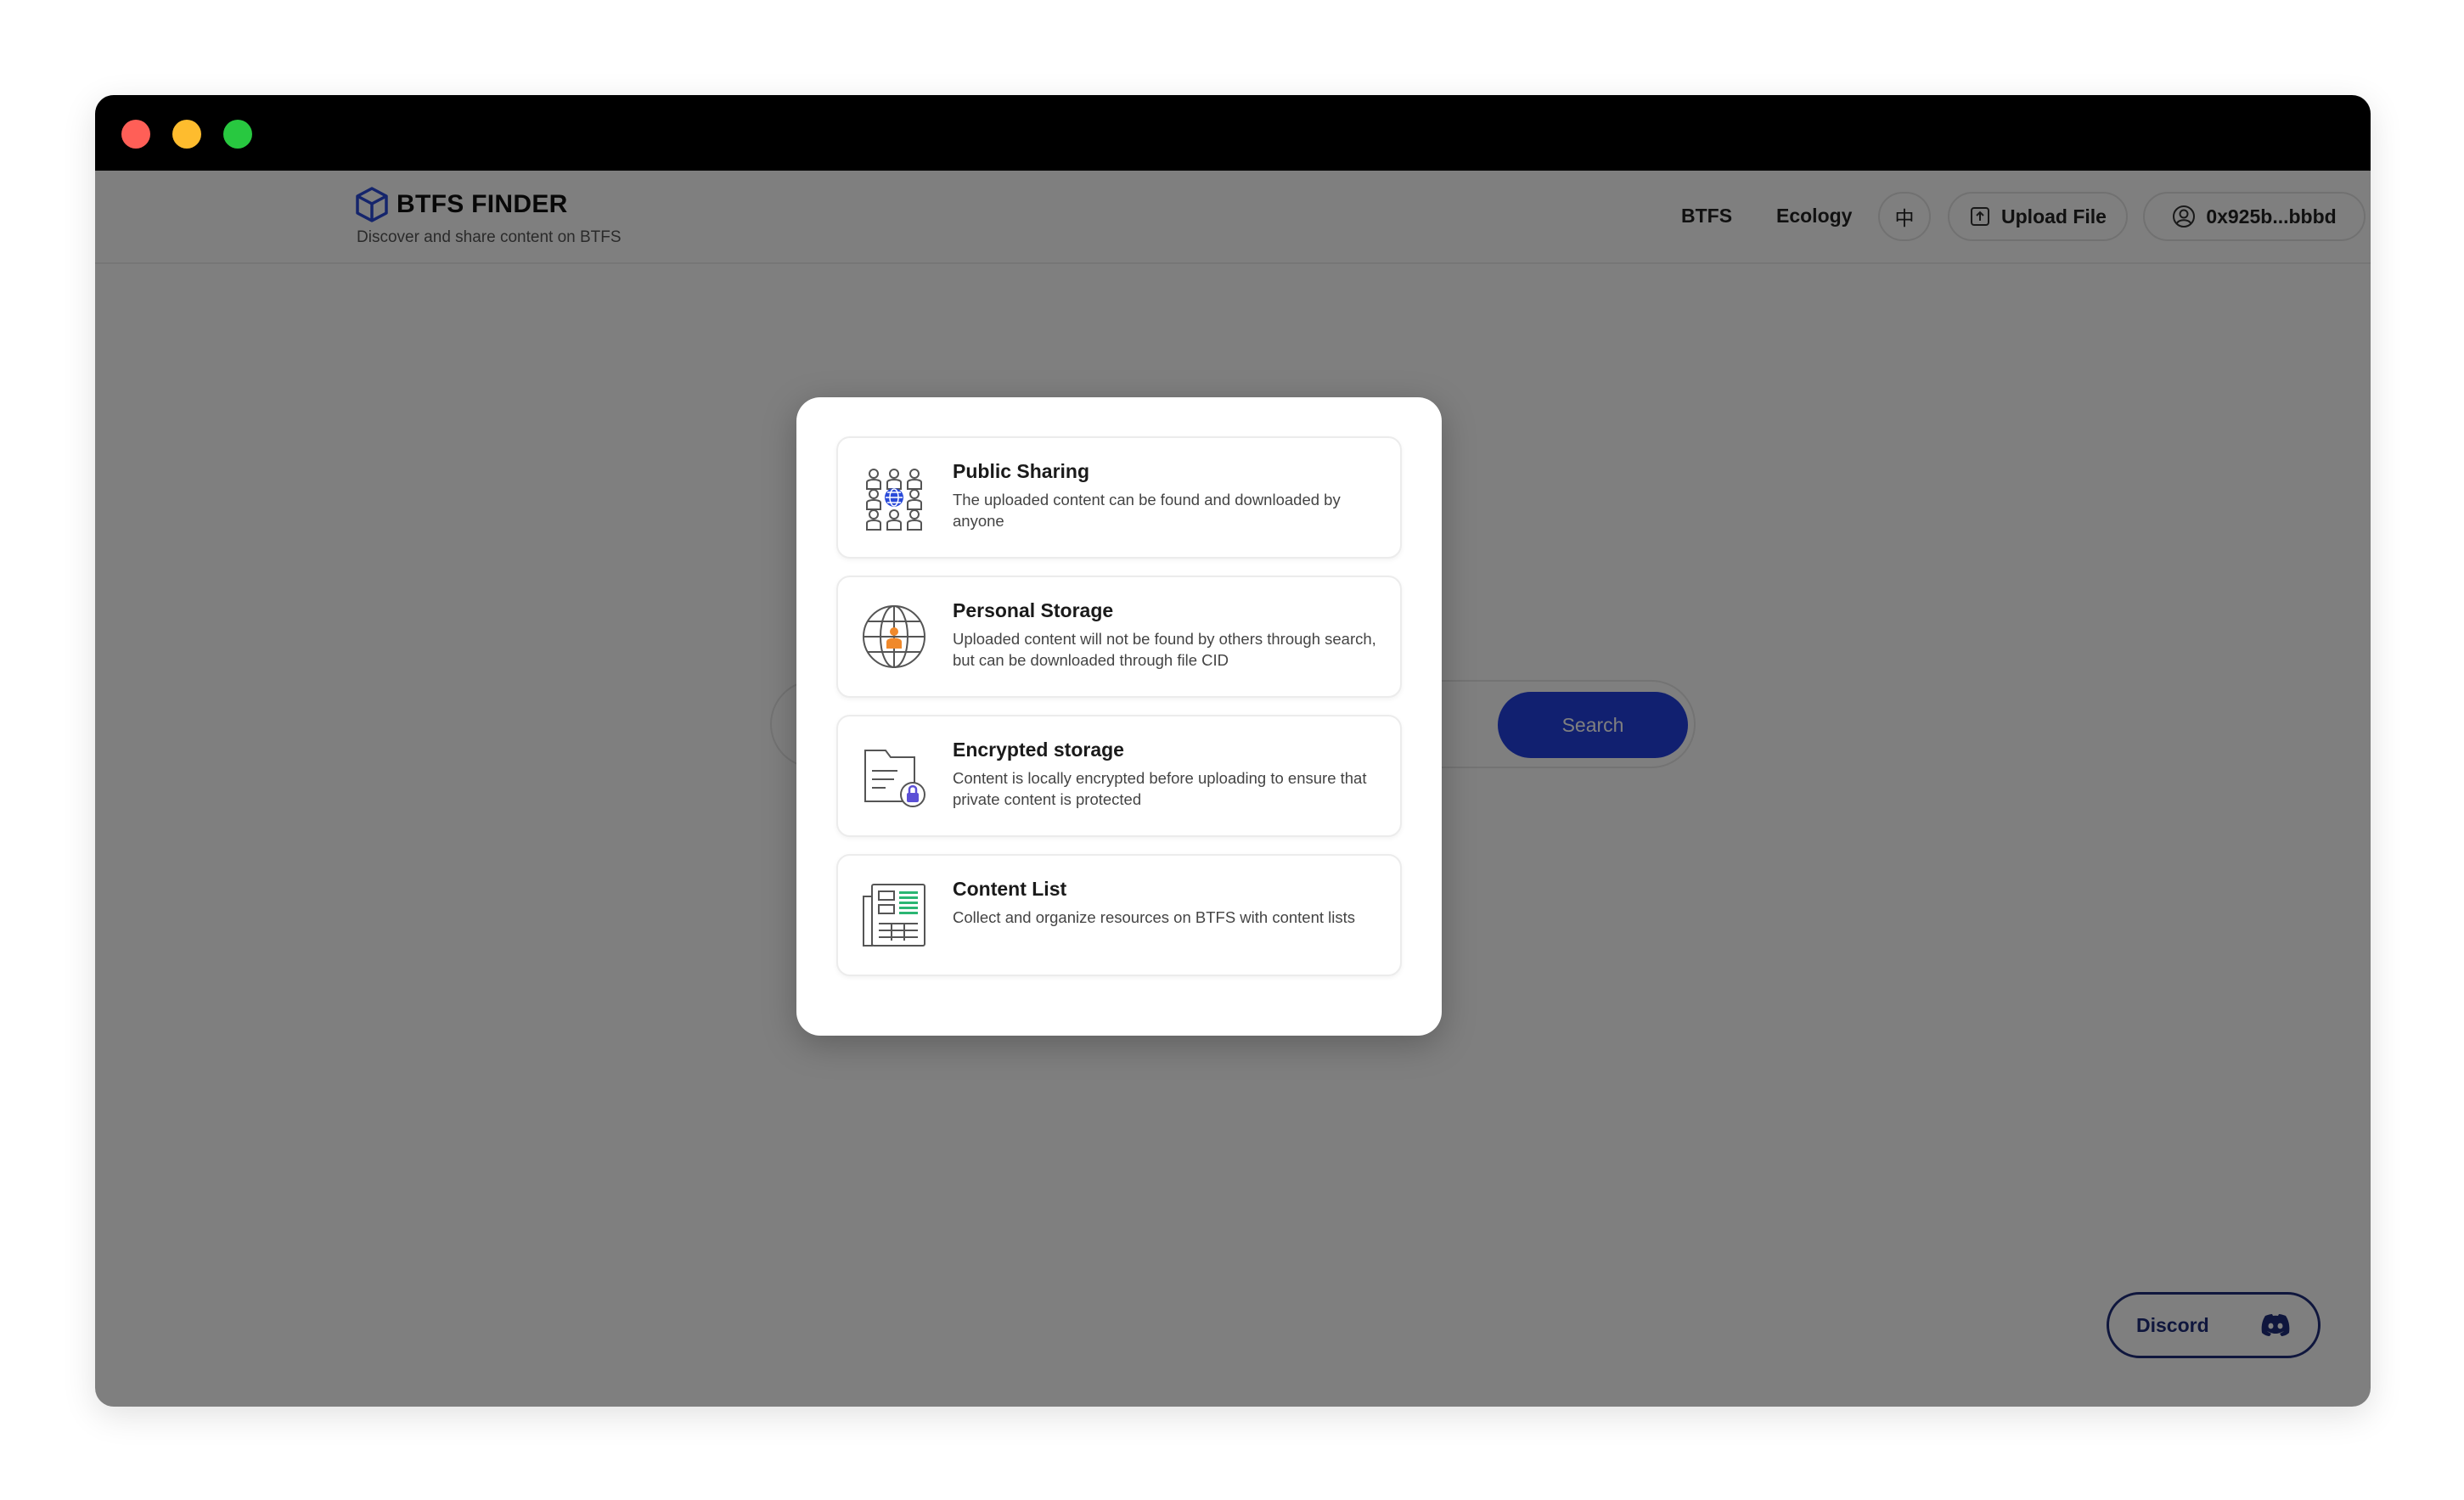  I want to click on option-title: Content List, so click(1010, 889).